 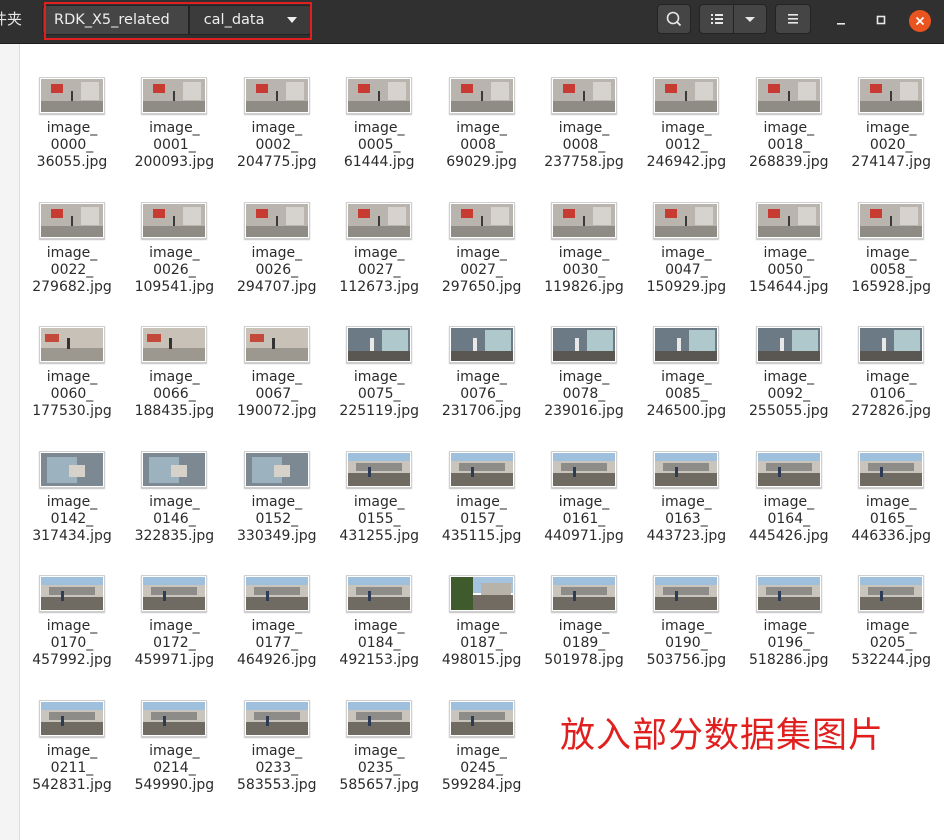 I want to click on file-name: image_ 0058_ 165928.jpg, so click(x=891, y=269).